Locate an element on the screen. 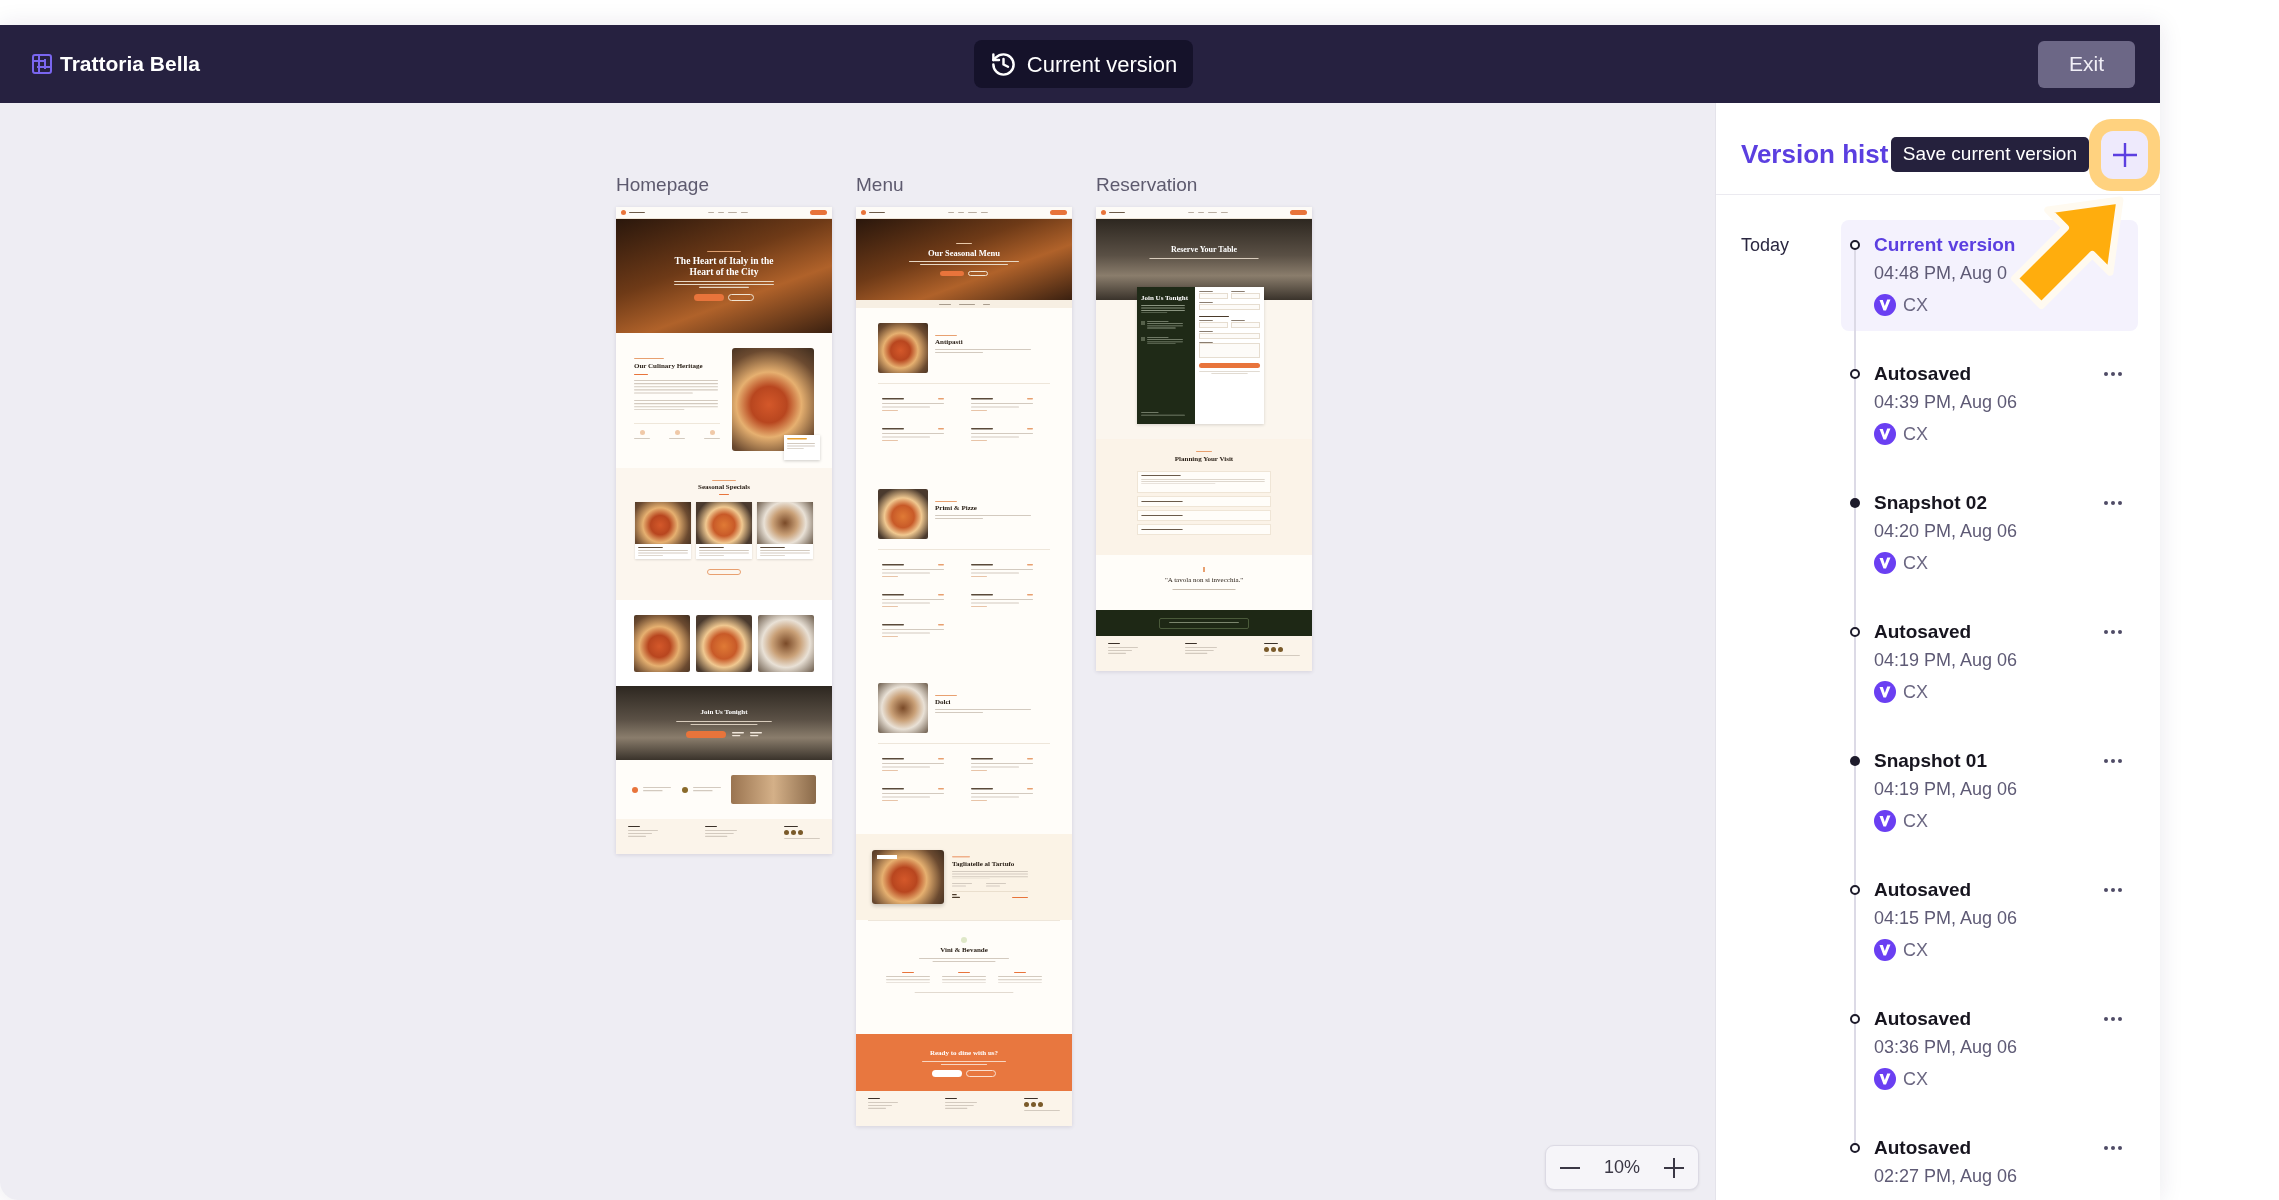  version-time: 04:20 PM, Aug 06 is located at coordinates (1946, 531).